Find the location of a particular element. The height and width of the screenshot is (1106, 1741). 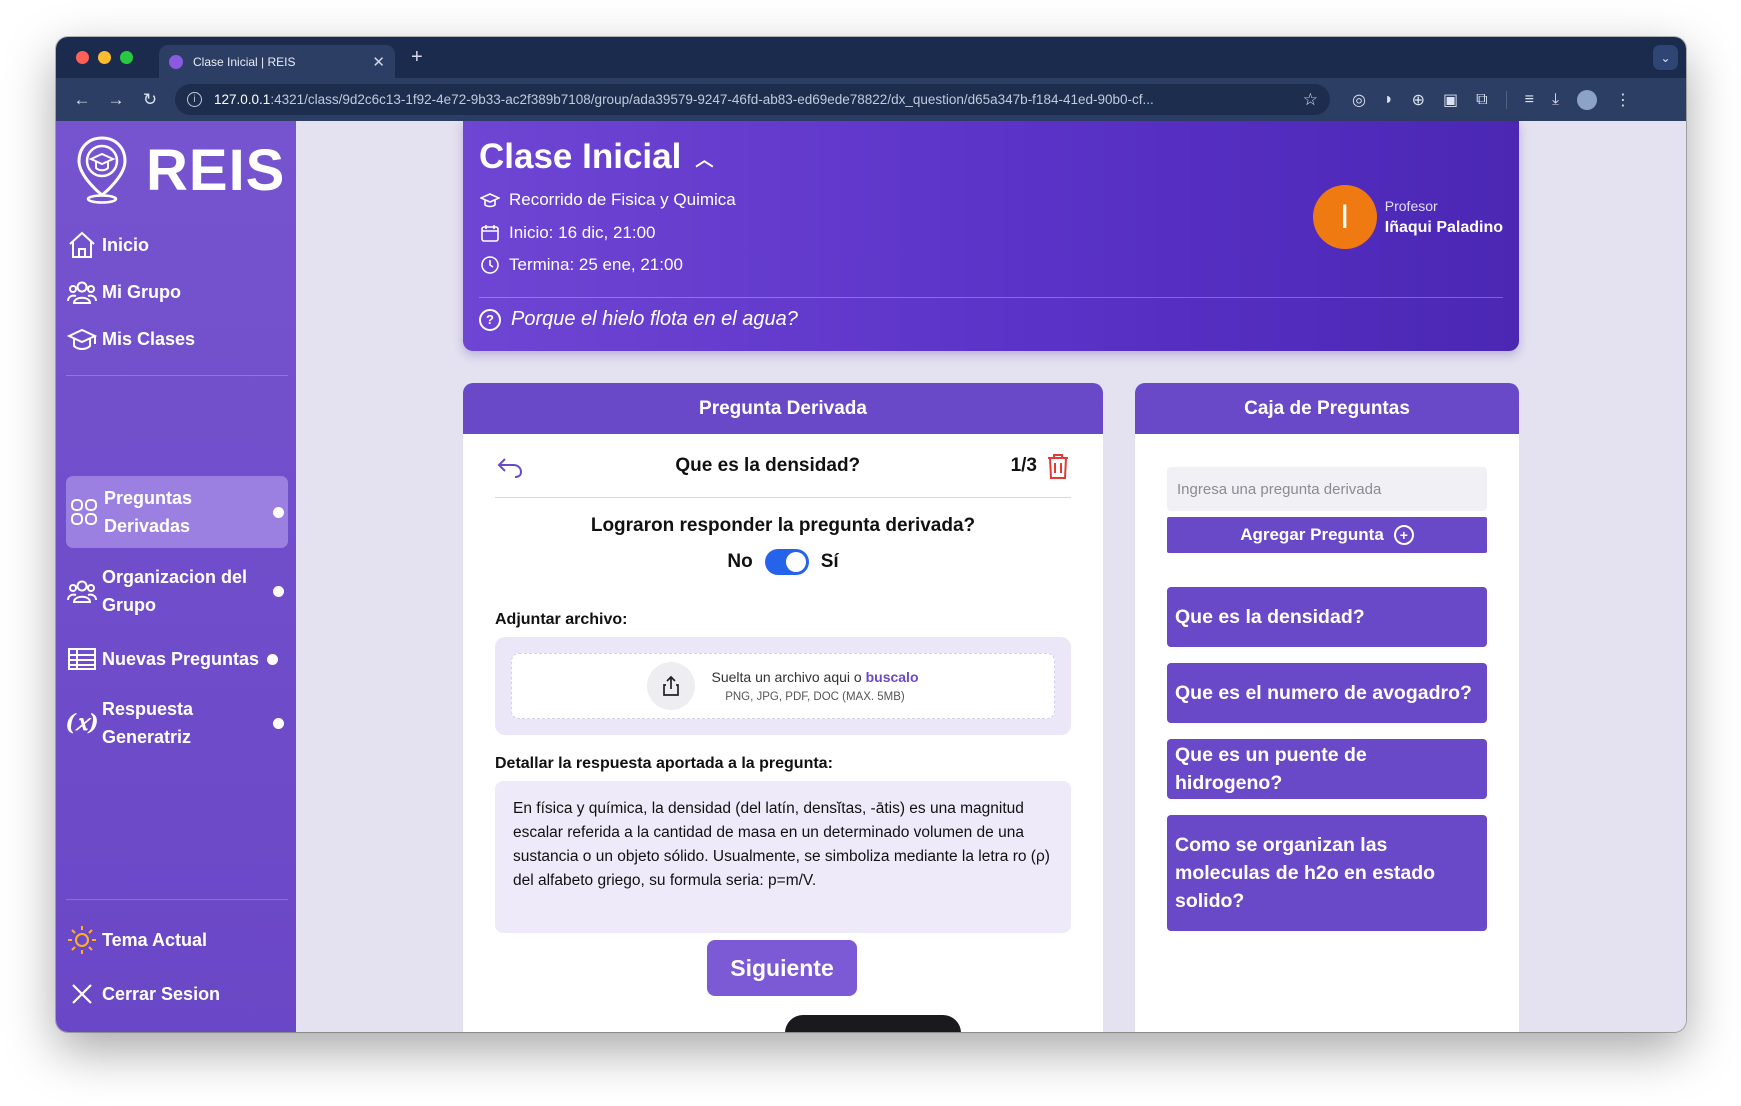

sun-icon is located at coordinates (82, 940).